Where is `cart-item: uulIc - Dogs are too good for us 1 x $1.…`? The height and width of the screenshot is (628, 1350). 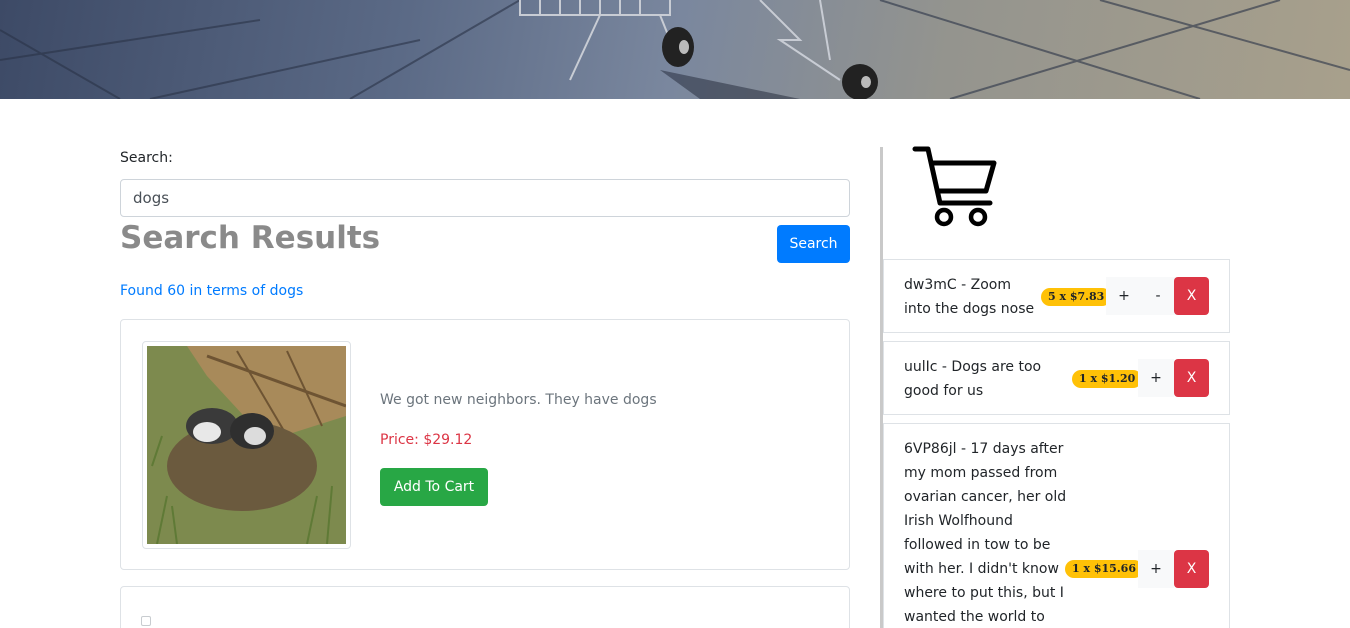 cart-item: uulIc - Dogs are too good for us 1 x $1.… is located at coordinates (1056, 378).